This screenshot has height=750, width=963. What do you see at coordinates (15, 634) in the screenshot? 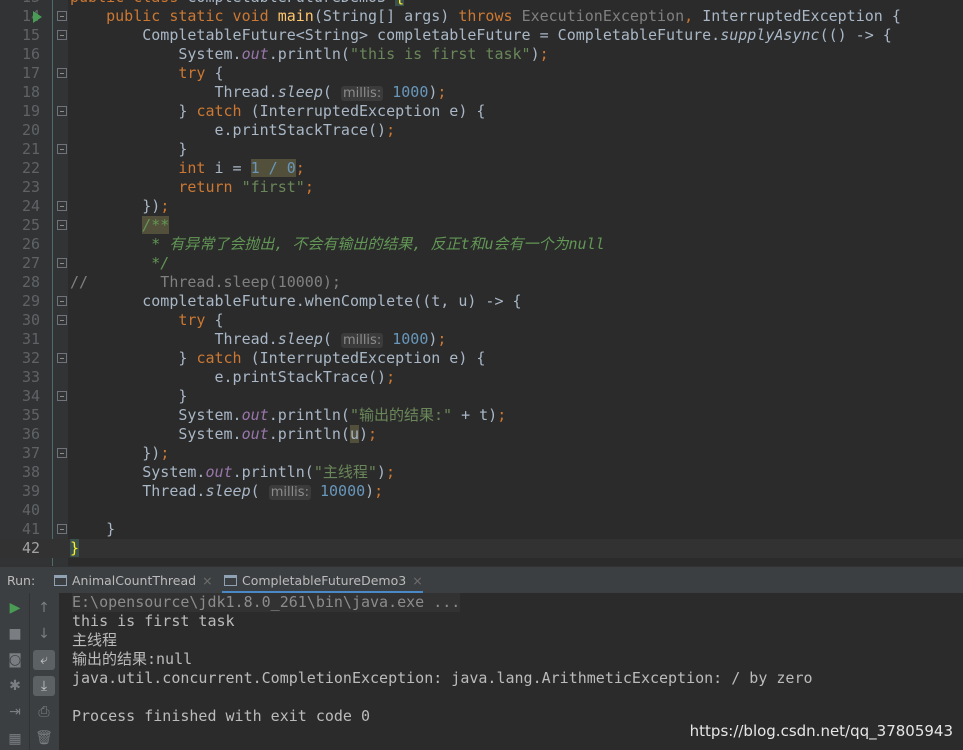
I see `stop-icon: ■` at bounding box center [15, 634].